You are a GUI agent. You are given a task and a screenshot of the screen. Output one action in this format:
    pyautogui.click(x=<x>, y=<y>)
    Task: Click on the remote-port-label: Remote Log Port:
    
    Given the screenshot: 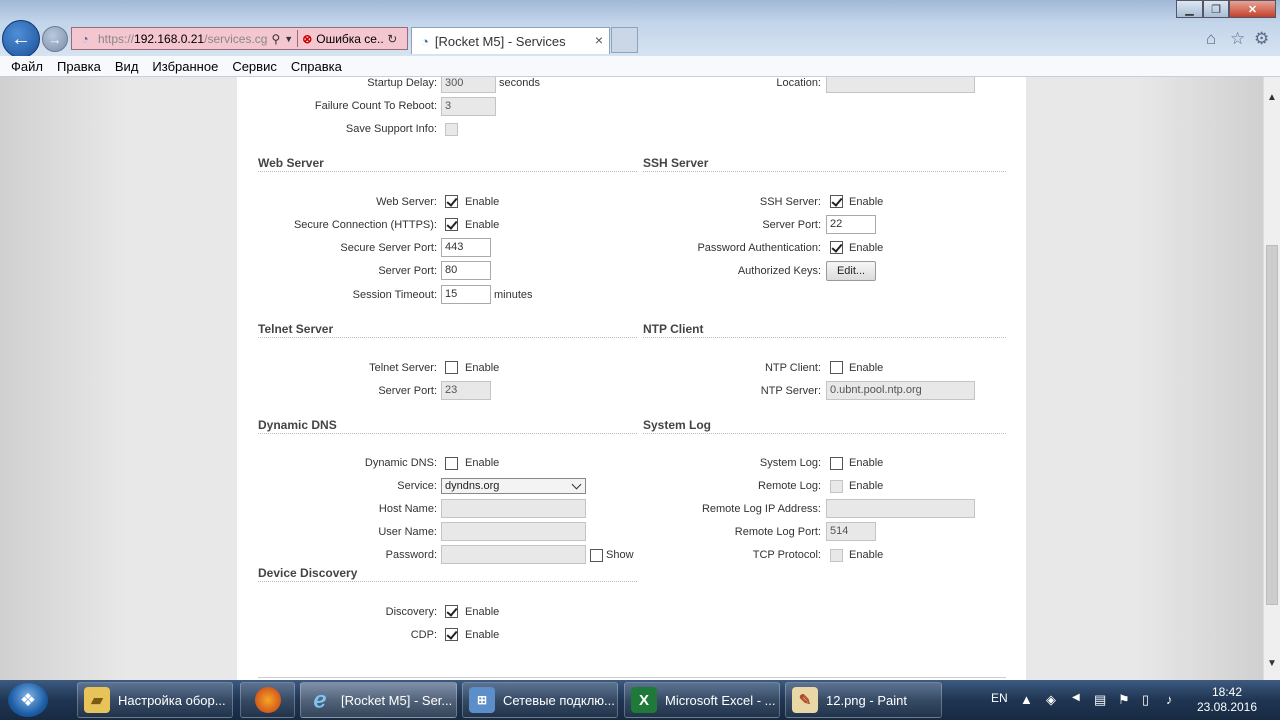 What is the action you would take?
    pyautogui.click(x=777, y=532)
    